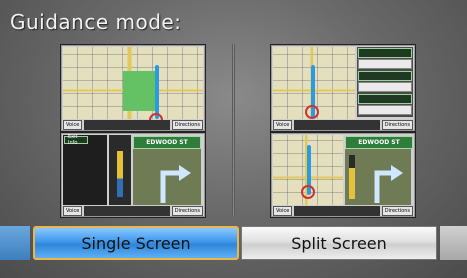 The image size is (467, 278). I want to click on exit-info-label: Exit Info, so click(76, 140).